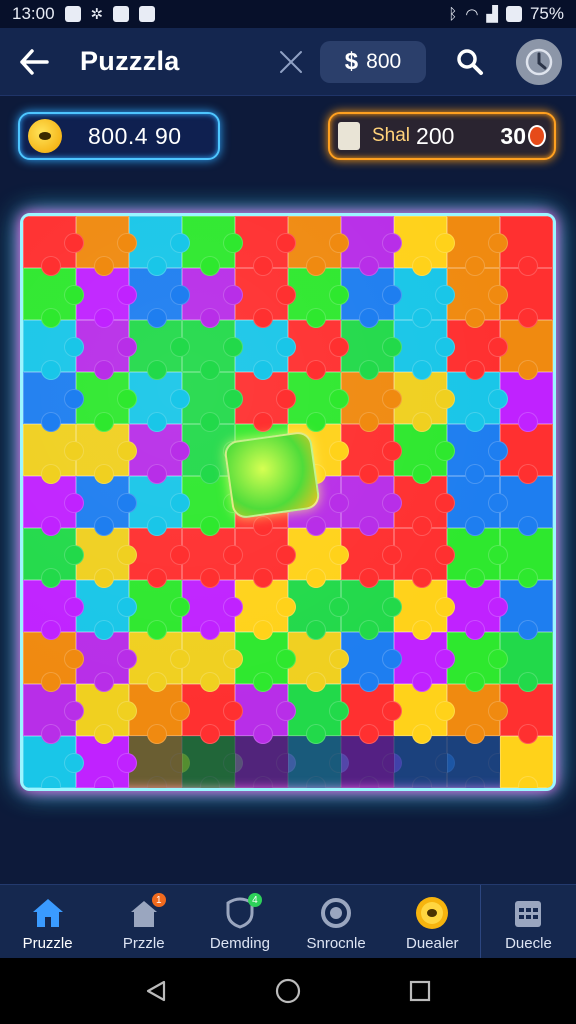 The width and height of the screenshot is (576, 1024). Describe the element at coordinates (146, 912) in the screenshot. I see `puzzle-house-icon: 1` at that location.